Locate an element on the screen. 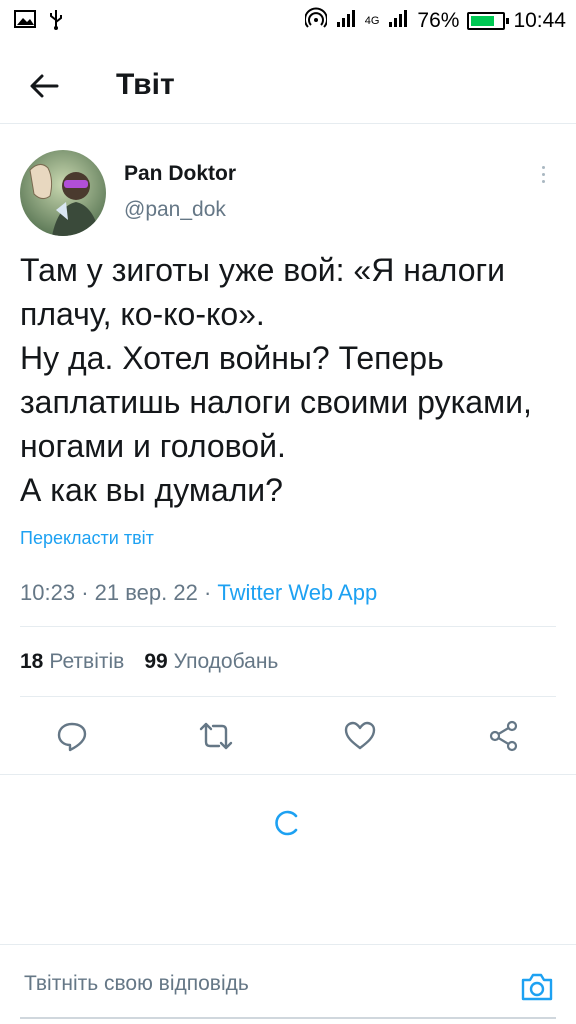  more-options-button is located at coordinates (543, 174).